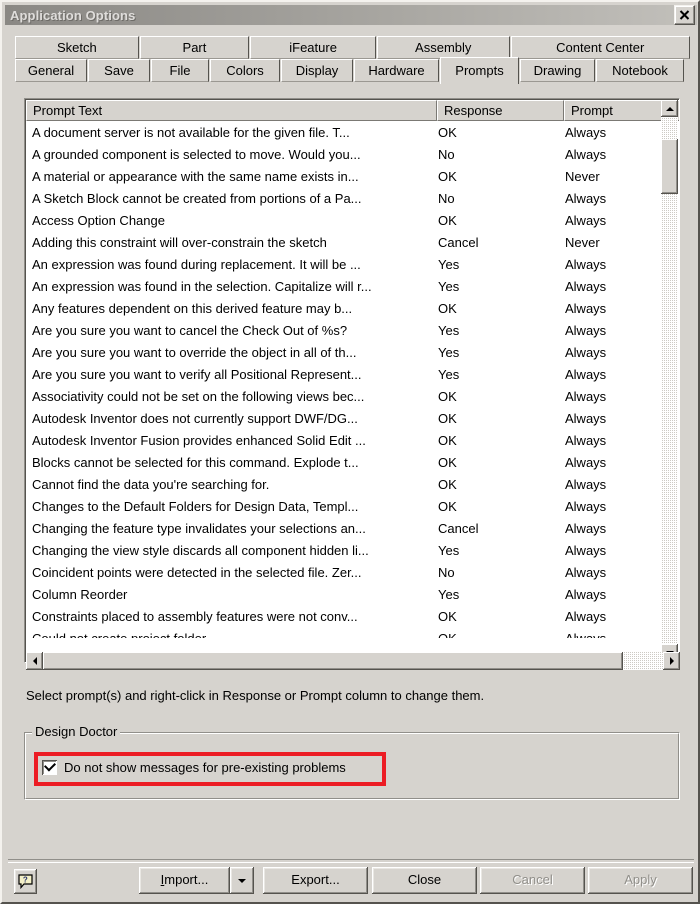 The height and width of the screenshot is (904, 700). Describe the element at coordinates (684, 15) in the screenshot. I see `close-icon` at that location.